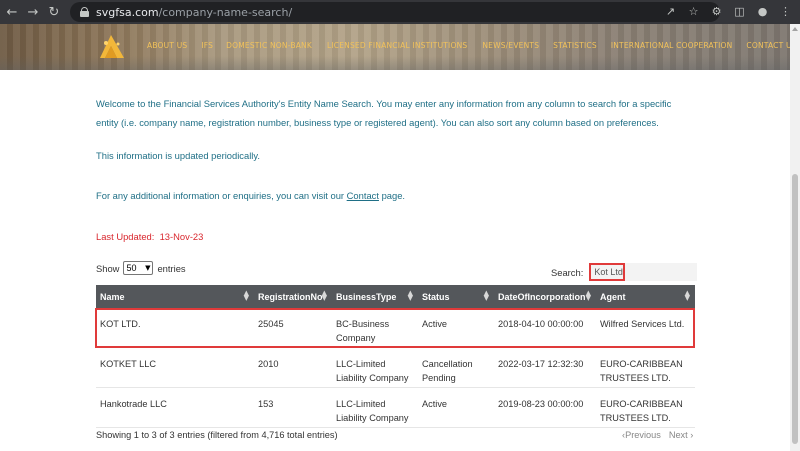 Image resolution: width=800 pixels, height=451 pixels. I want to click on entries-label: entries, so click(171, 268).